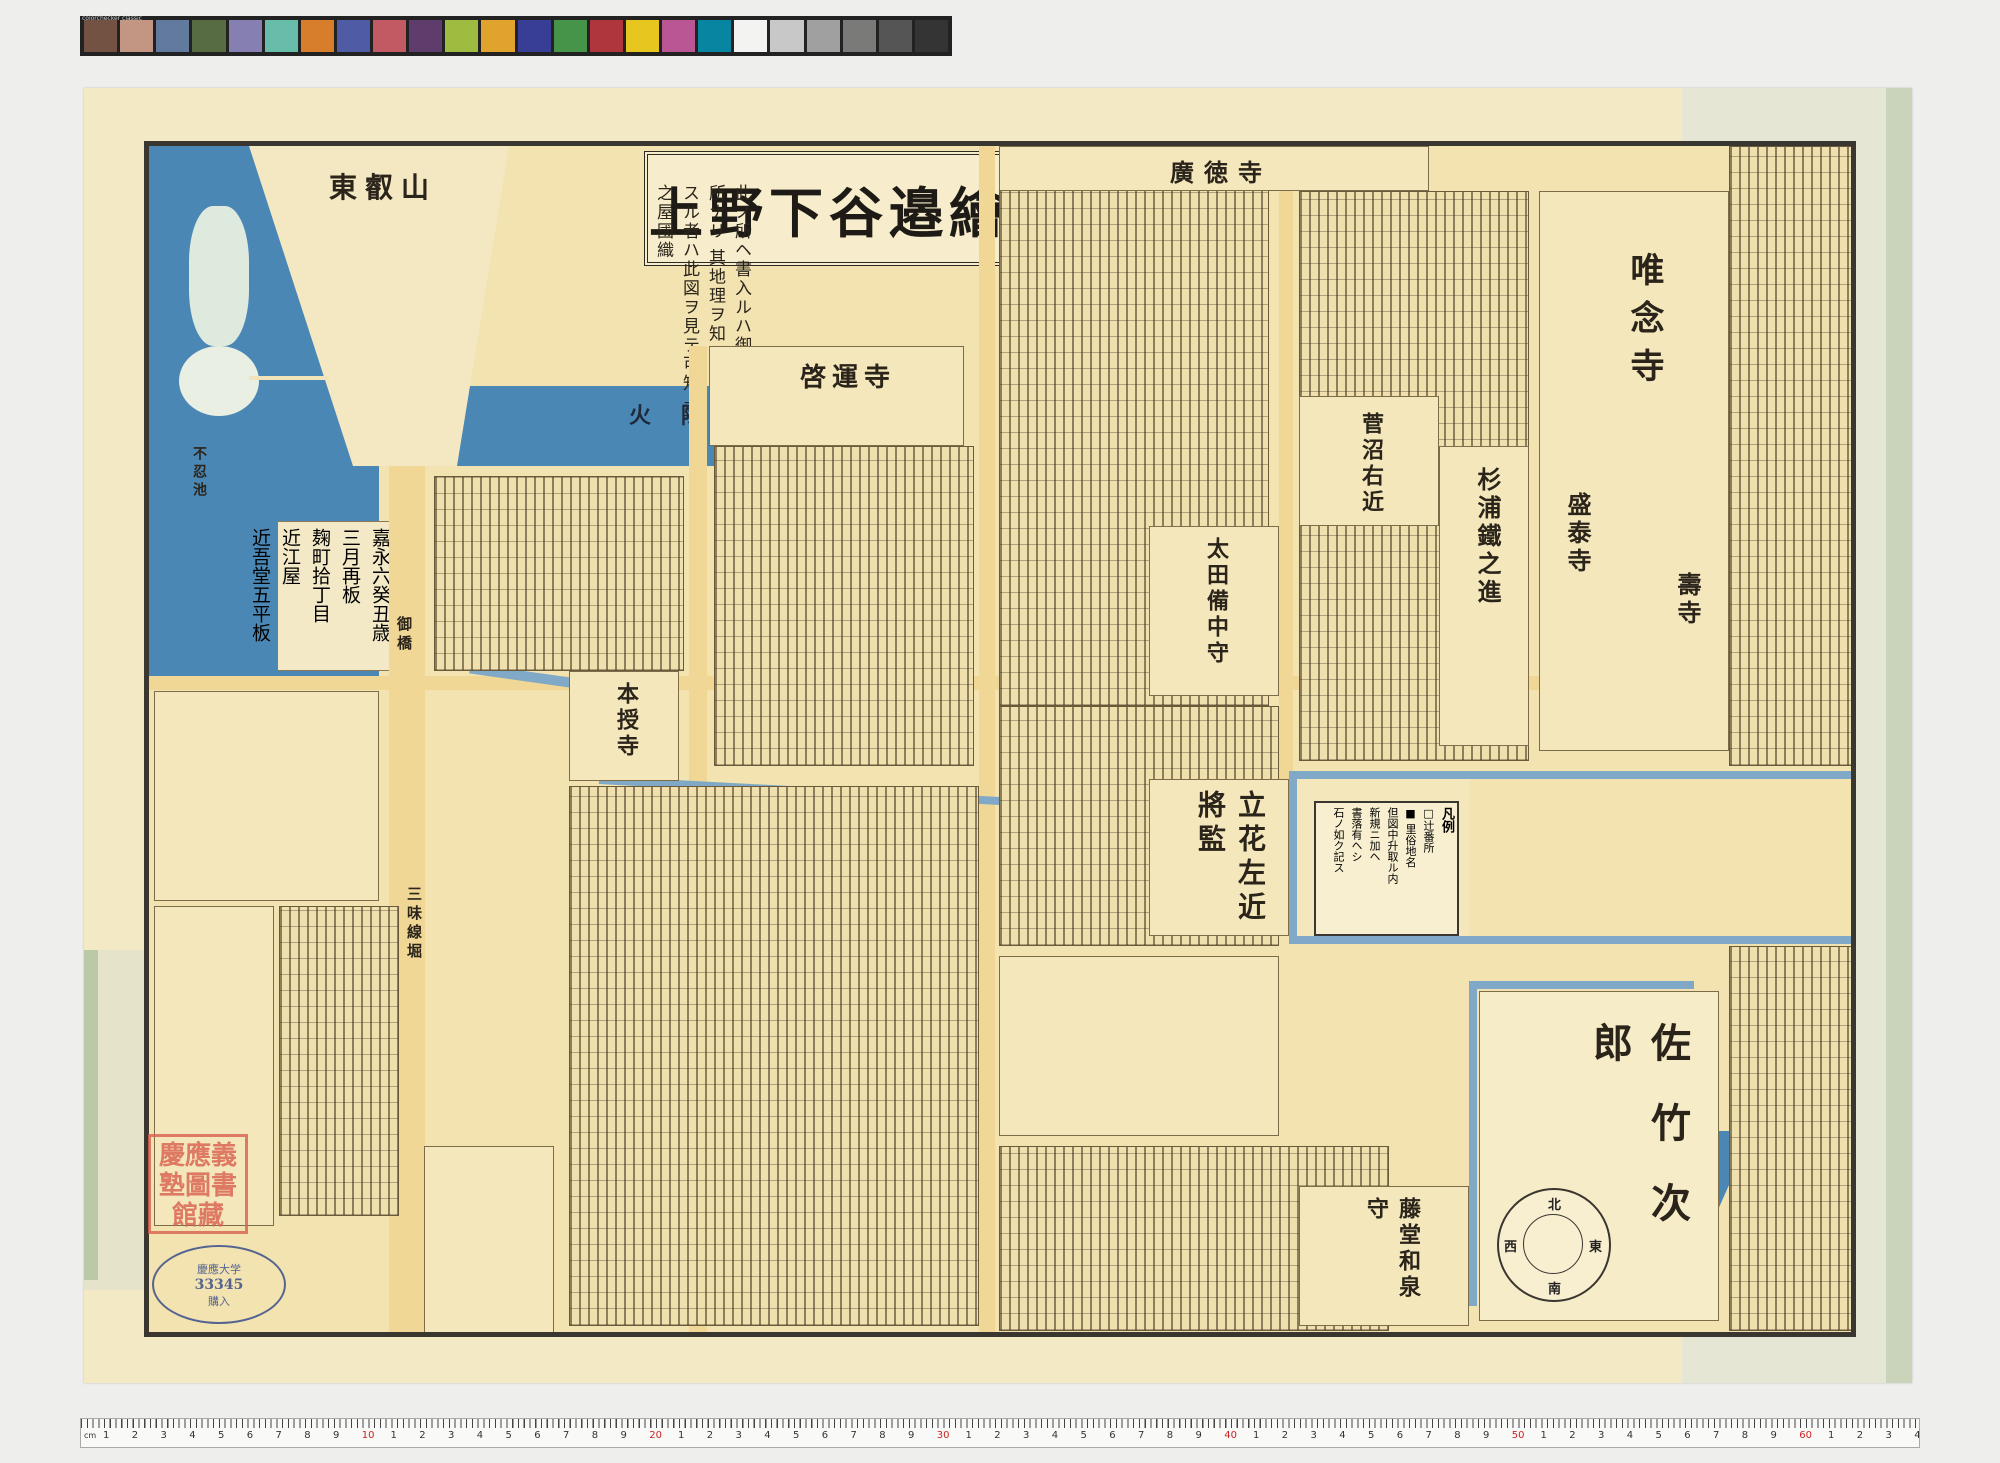  I want to click on ruler-label: 10, so click(368, 1435).